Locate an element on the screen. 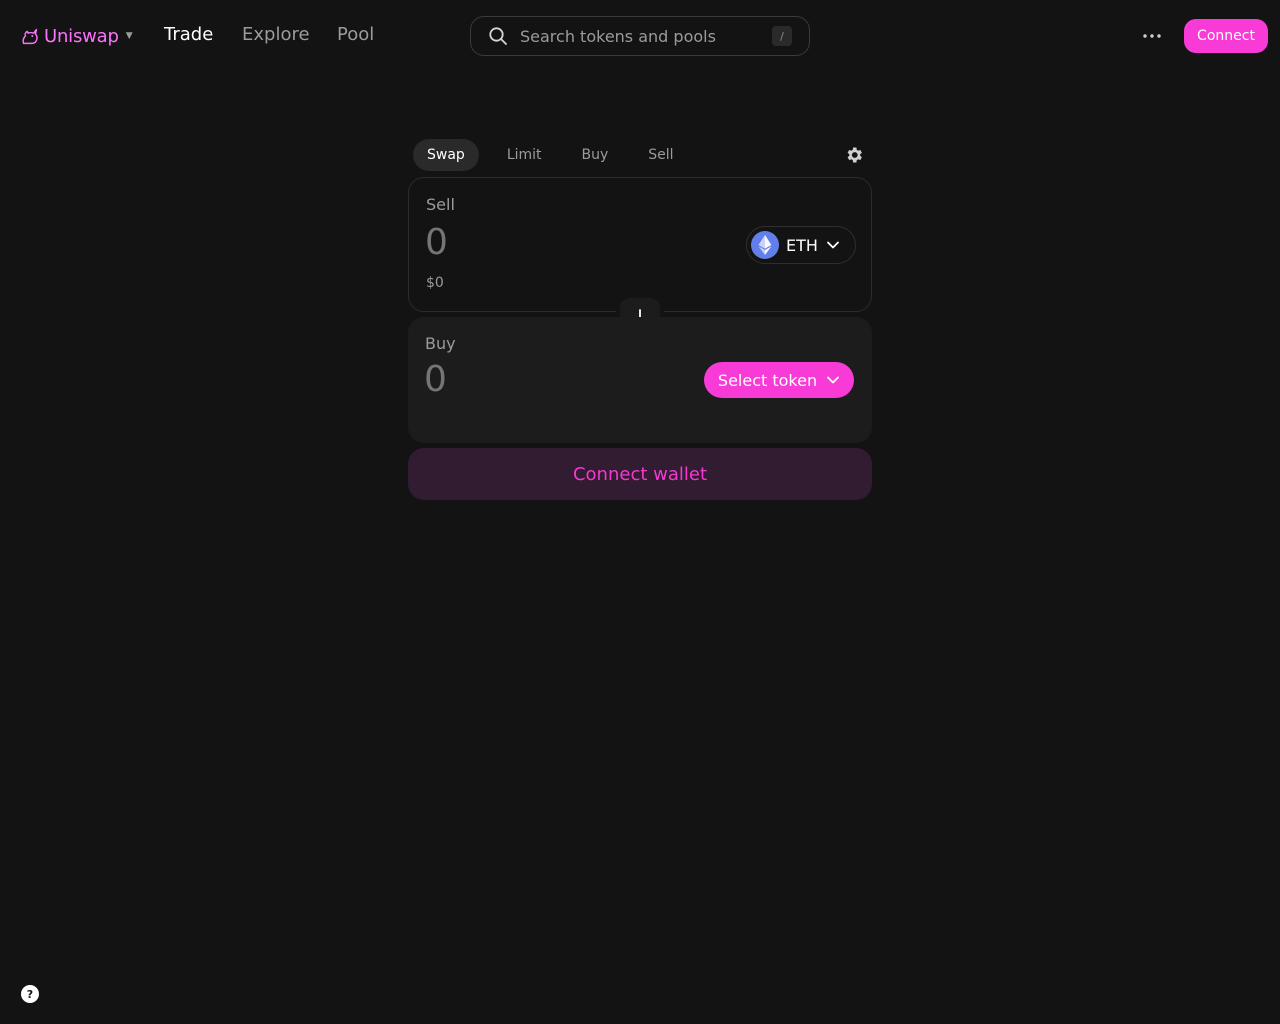 This screenshot has height=1024, width=1280. sell-usd-value: $0 is located at coordinates (435, 283).